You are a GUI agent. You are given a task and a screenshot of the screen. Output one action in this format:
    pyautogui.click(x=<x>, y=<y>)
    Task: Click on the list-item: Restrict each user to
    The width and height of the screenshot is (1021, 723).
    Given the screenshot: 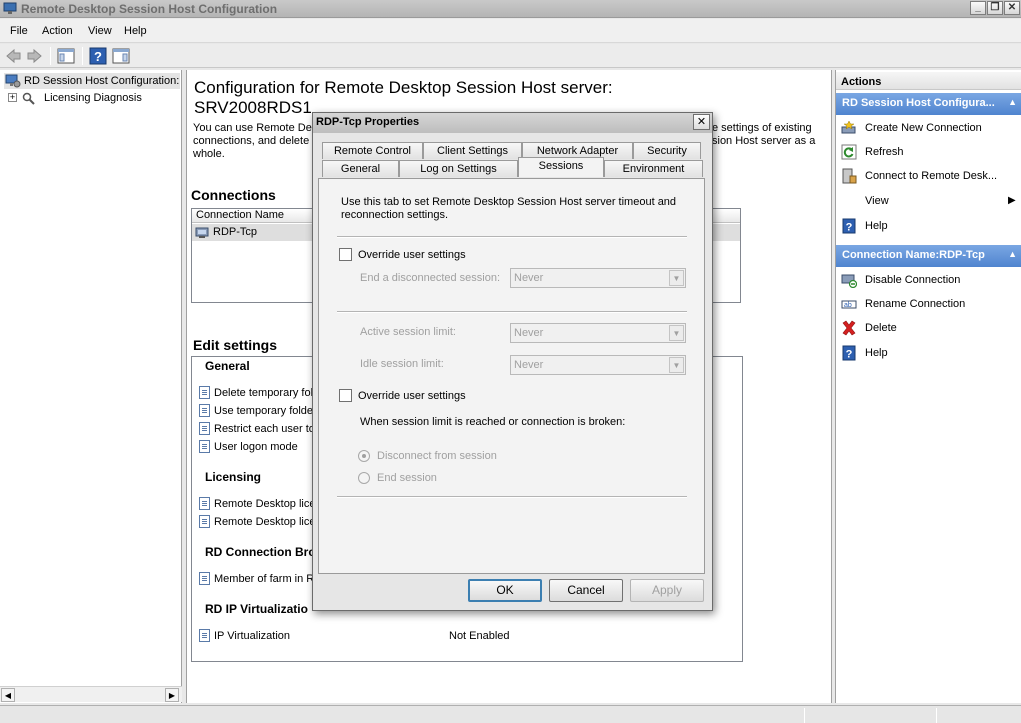 What is the action you would take?
    pyautogui.click(x=257, y=429)
    